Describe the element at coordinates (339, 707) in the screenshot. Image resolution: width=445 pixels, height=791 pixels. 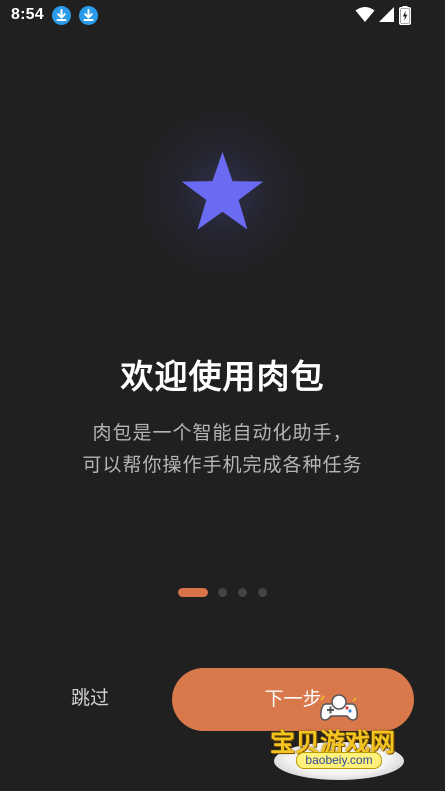
I see `gamepad-icon` at that location.